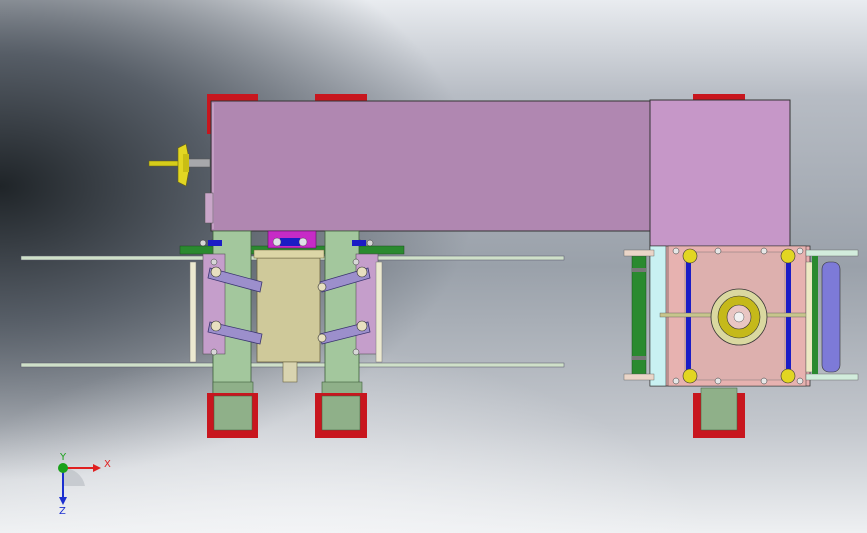 This screenshot has width=867, height=533. Describe the element at coordinates (431, 166) in the screenshot. I see `main-frame-beam` at that location.